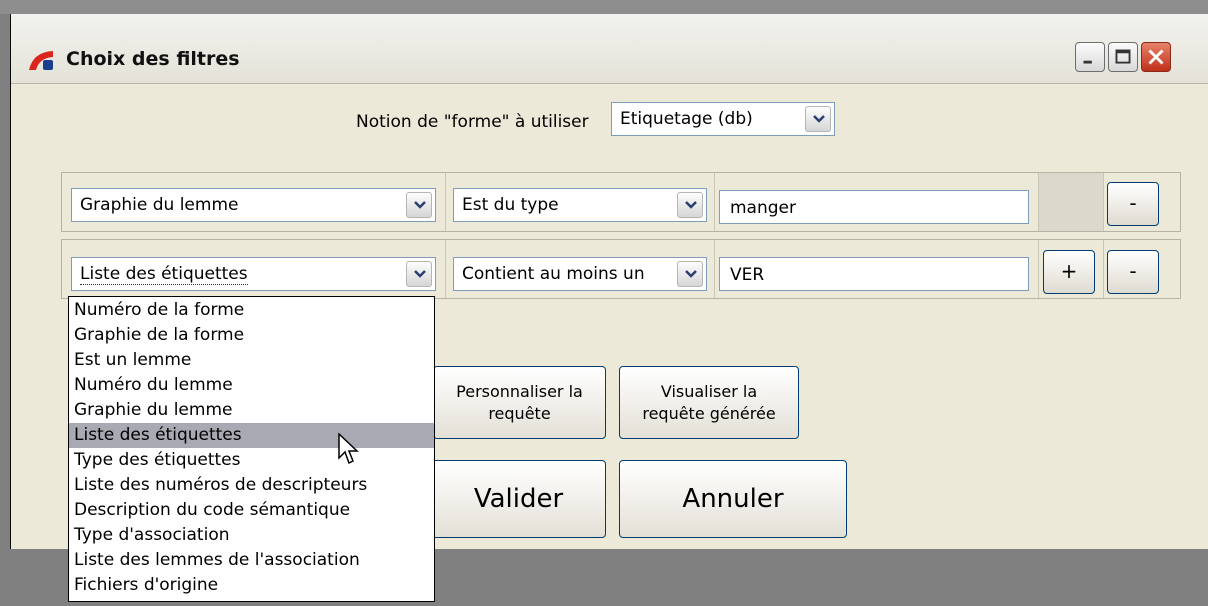 The height and width of the screenshot is (606, 1208). I want to click on minimize-icon, so click(1087, 62).